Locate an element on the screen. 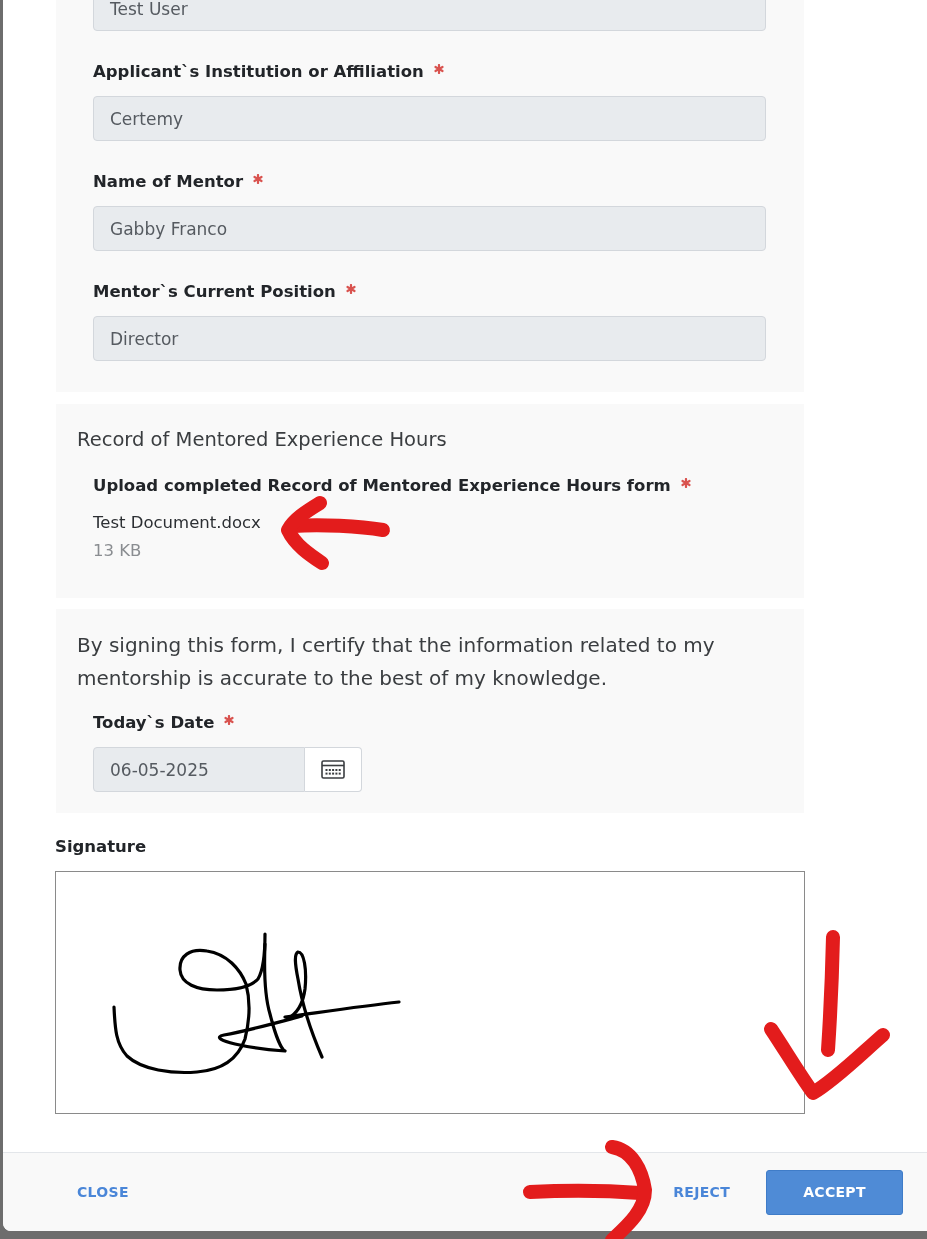 The height and width of the screenshot is (1239, 927). file-name: Test Document.docx is located at coordinates (177, 523).